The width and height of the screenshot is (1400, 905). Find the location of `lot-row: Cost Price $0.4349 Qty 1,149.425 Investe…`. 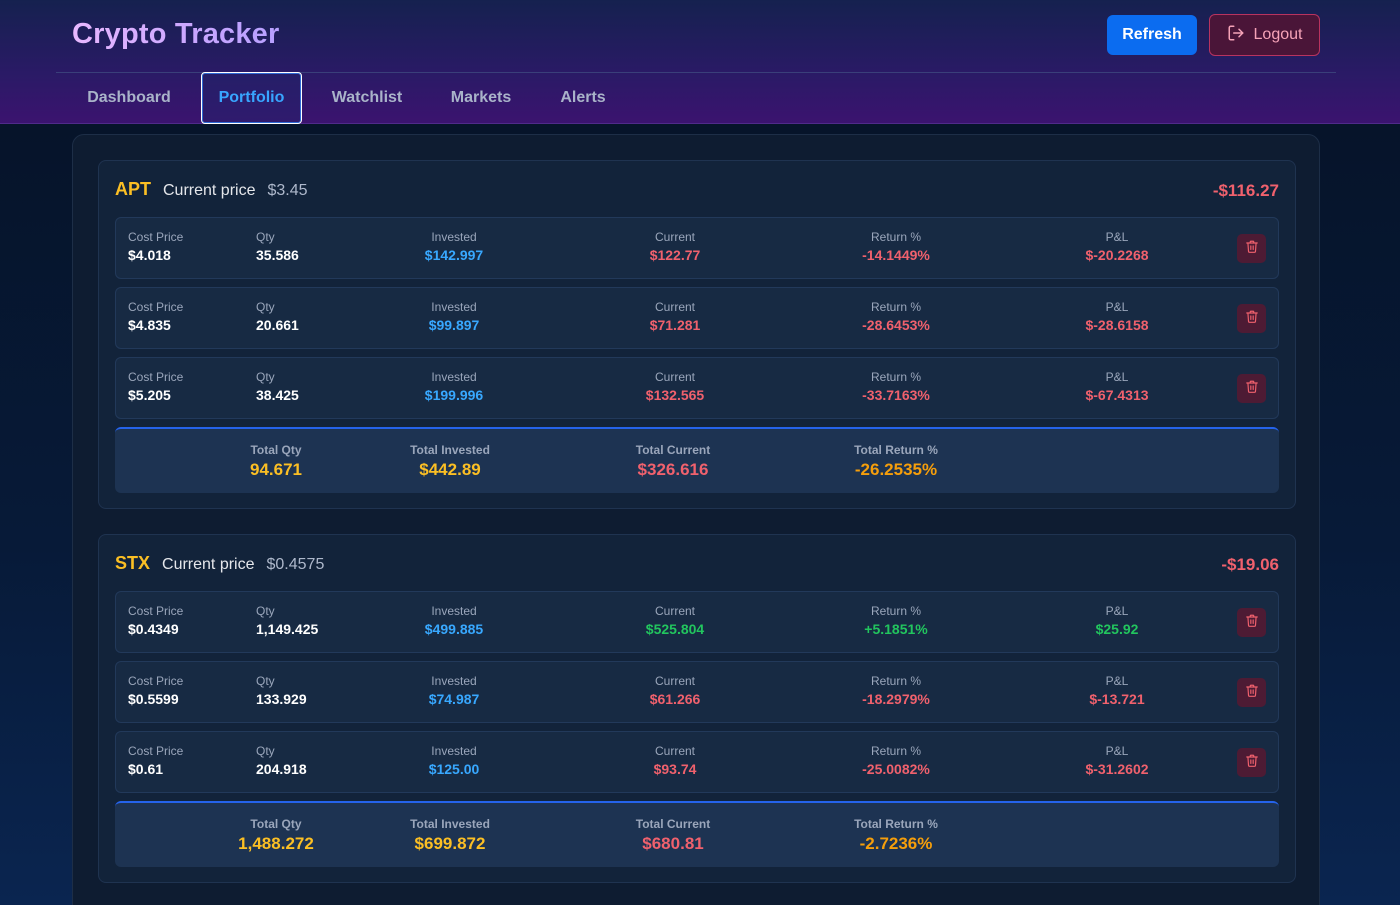

lot-row: Cost Price $0.4349 Qty 1,149.425 Investe… is located at coordinates (697, 622).